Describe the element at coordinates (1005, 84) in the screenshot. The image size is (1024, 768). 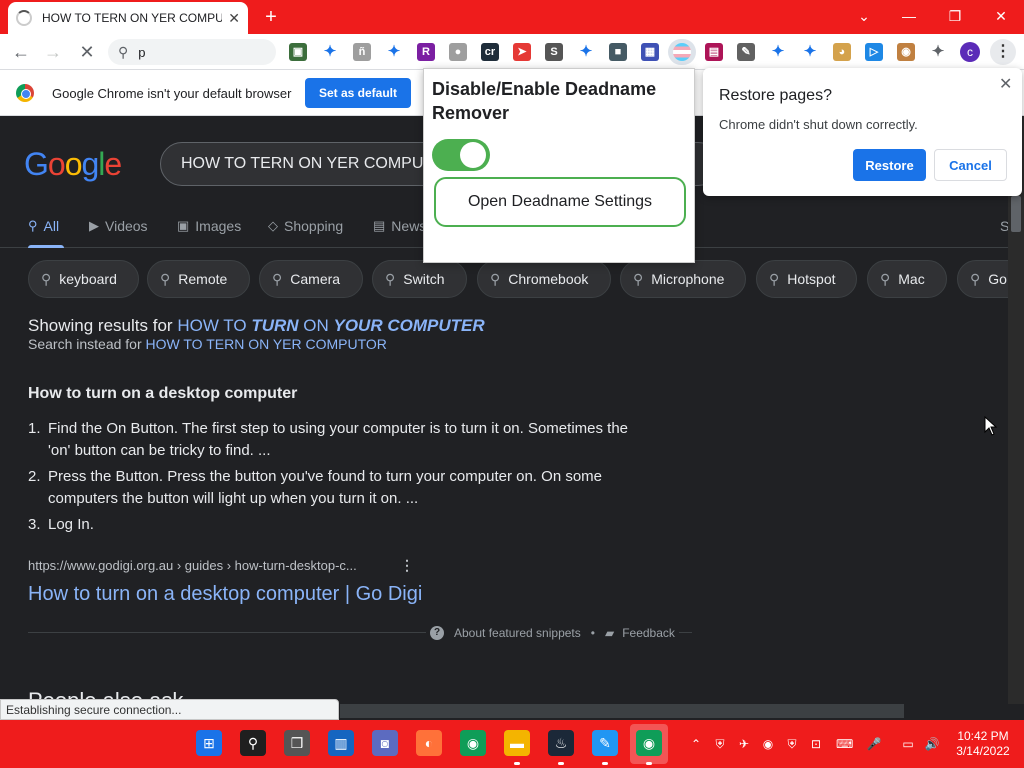
I see `close-icon: ✕` at that location.